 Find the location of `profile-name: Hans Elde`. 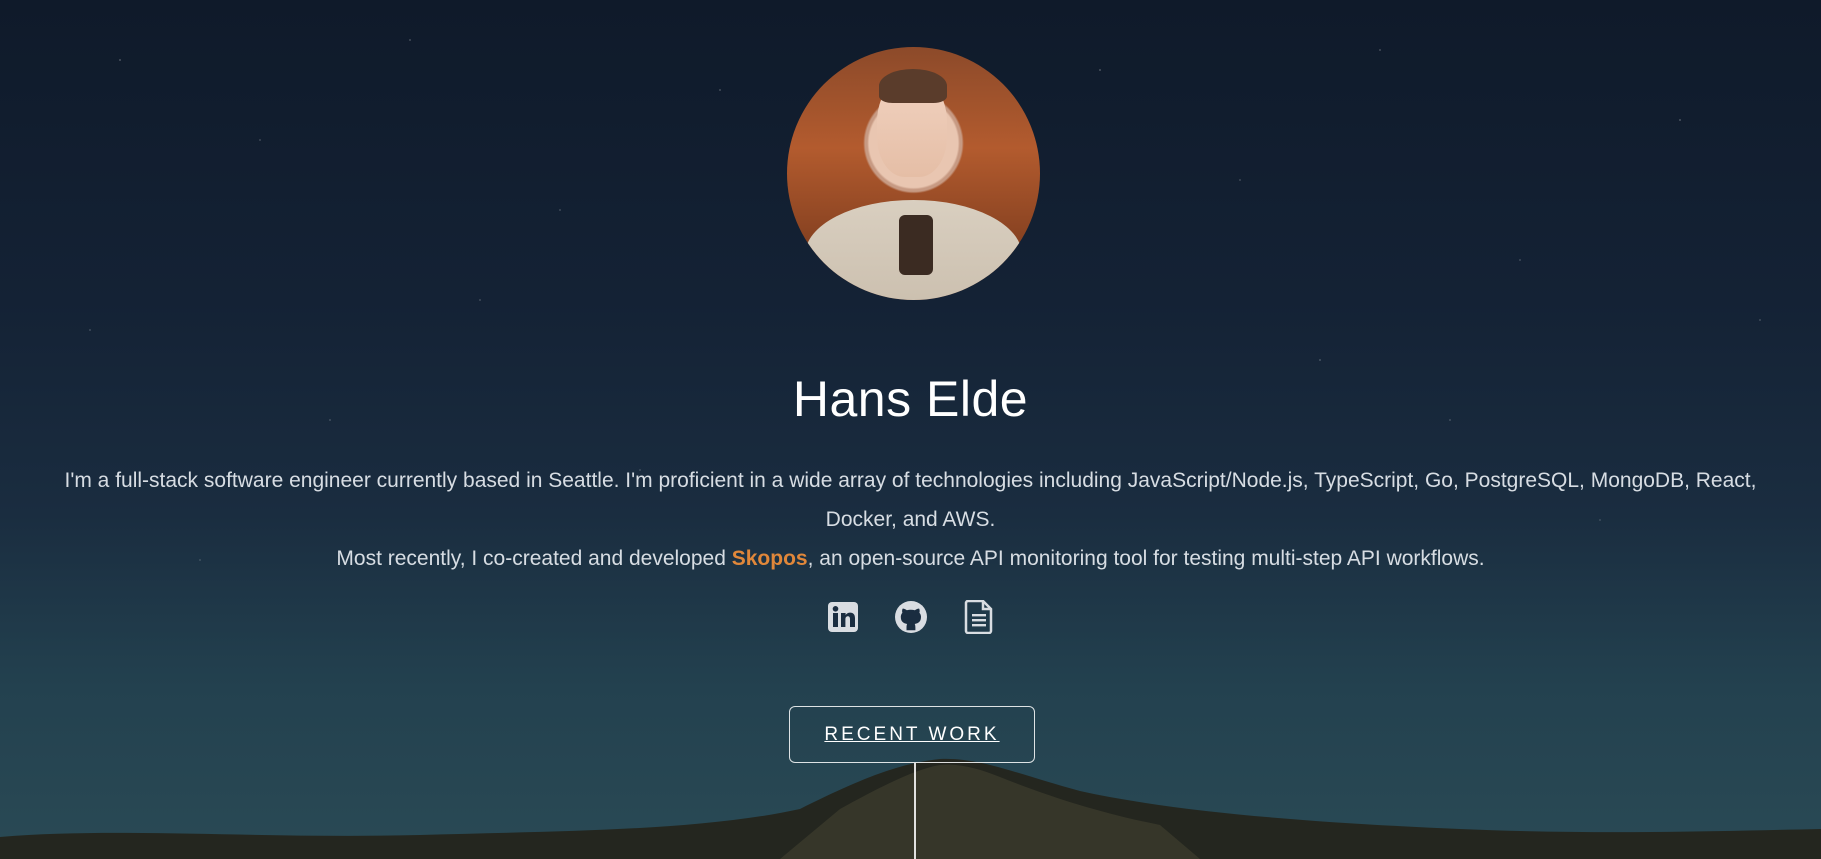

profile-name: Hans Elde is located at coordinates (910, 399).